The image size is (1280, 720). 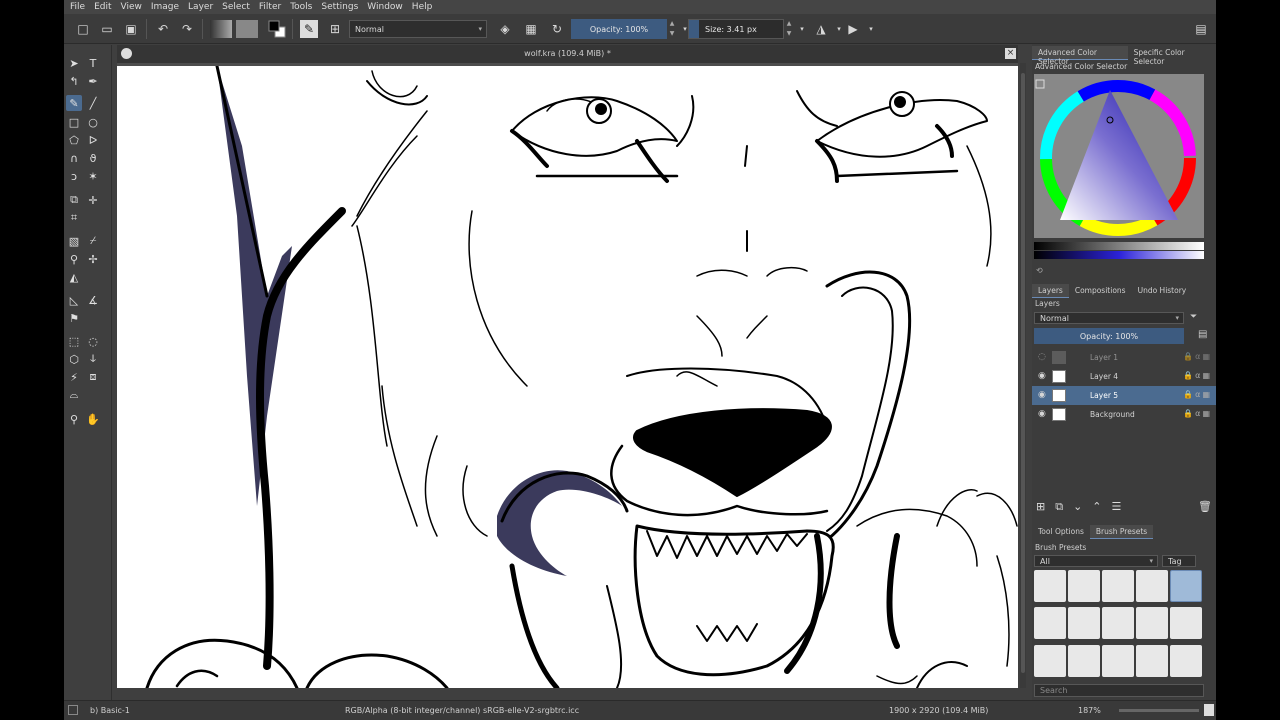 I want to click on brush-preset-fineliner, so click(x=1152, y=623).